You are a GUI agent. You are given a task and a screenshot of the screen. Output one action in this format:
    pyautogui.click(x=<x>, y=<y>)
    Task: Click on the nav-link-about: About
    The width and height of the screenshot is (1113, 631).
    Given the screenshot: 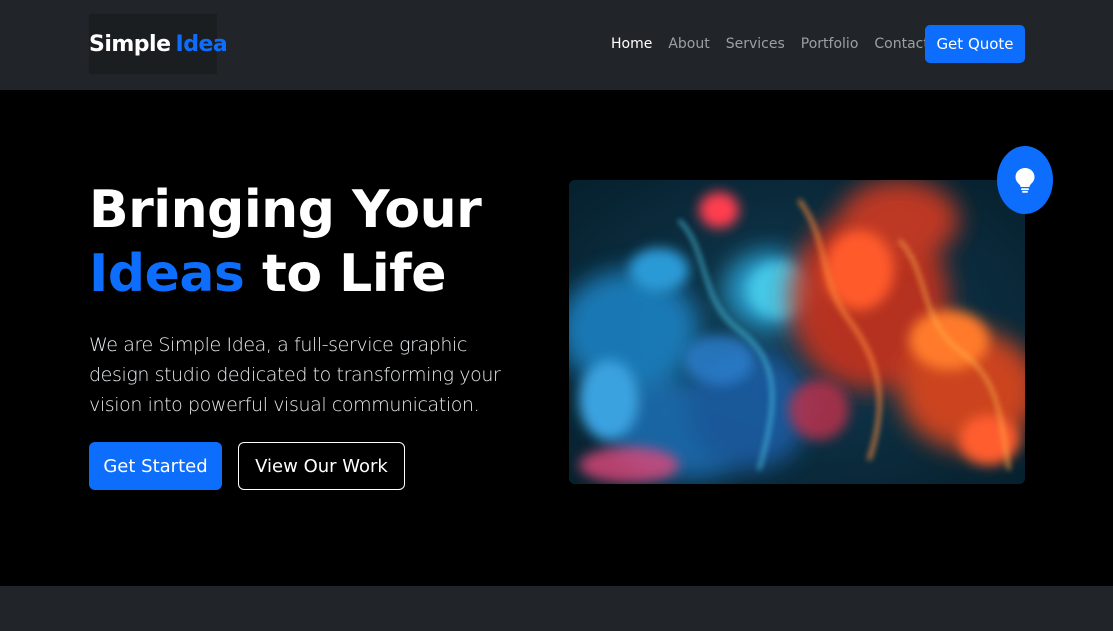 What is the action you would take?
    pyautogui.click(x=688, y=44)
    